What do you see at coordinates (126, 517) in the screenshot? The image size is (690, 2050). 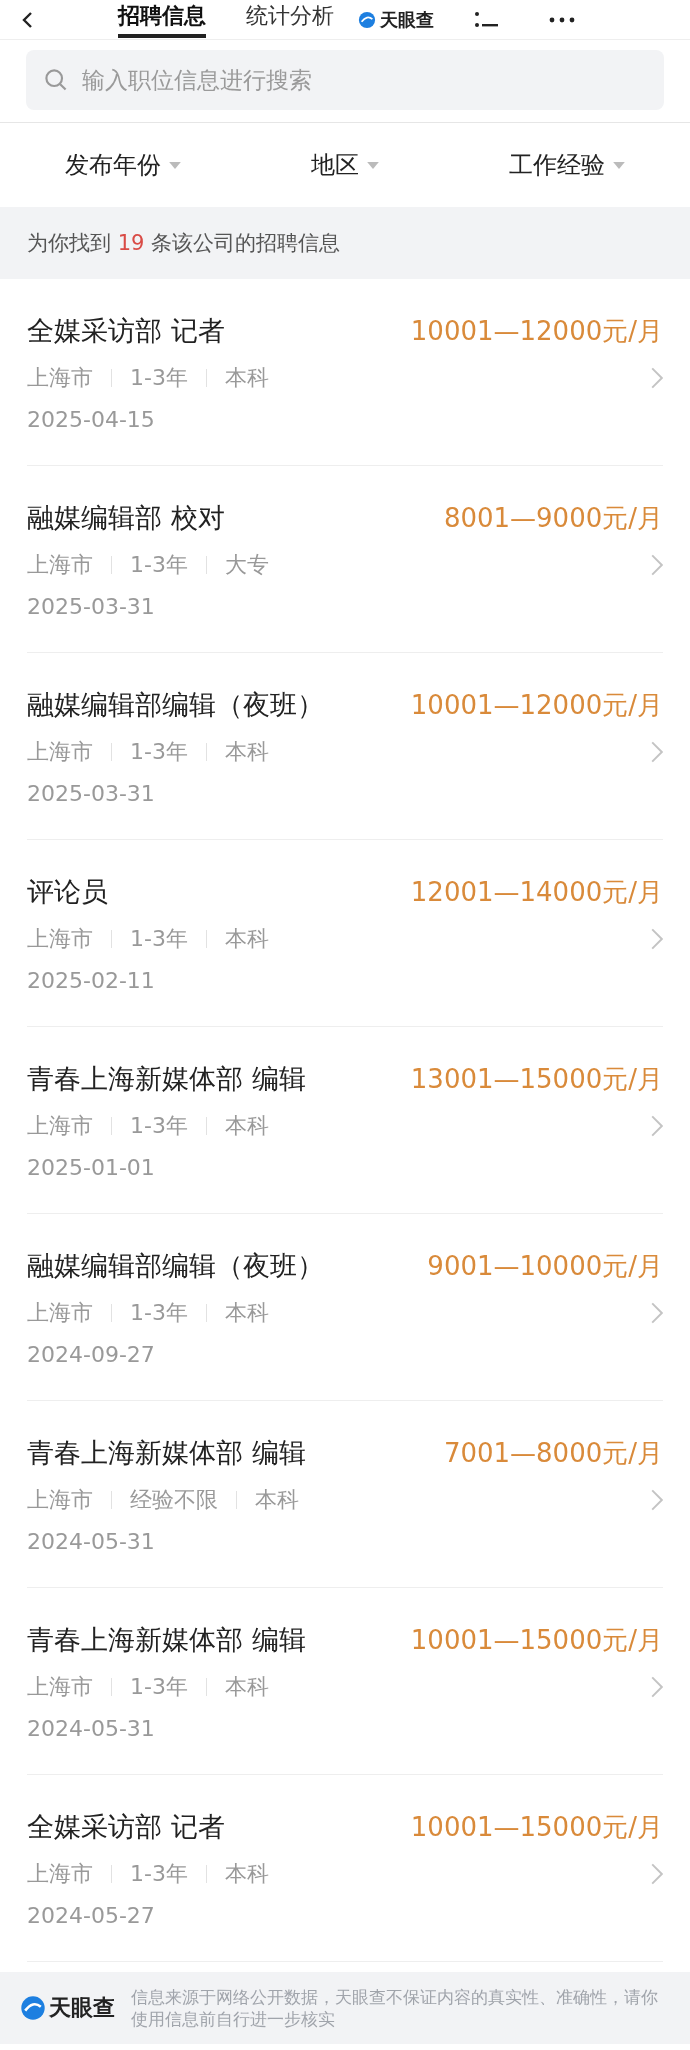 I see `job-title: 融媒编辑部 校对` at bounding box center [126, 517].